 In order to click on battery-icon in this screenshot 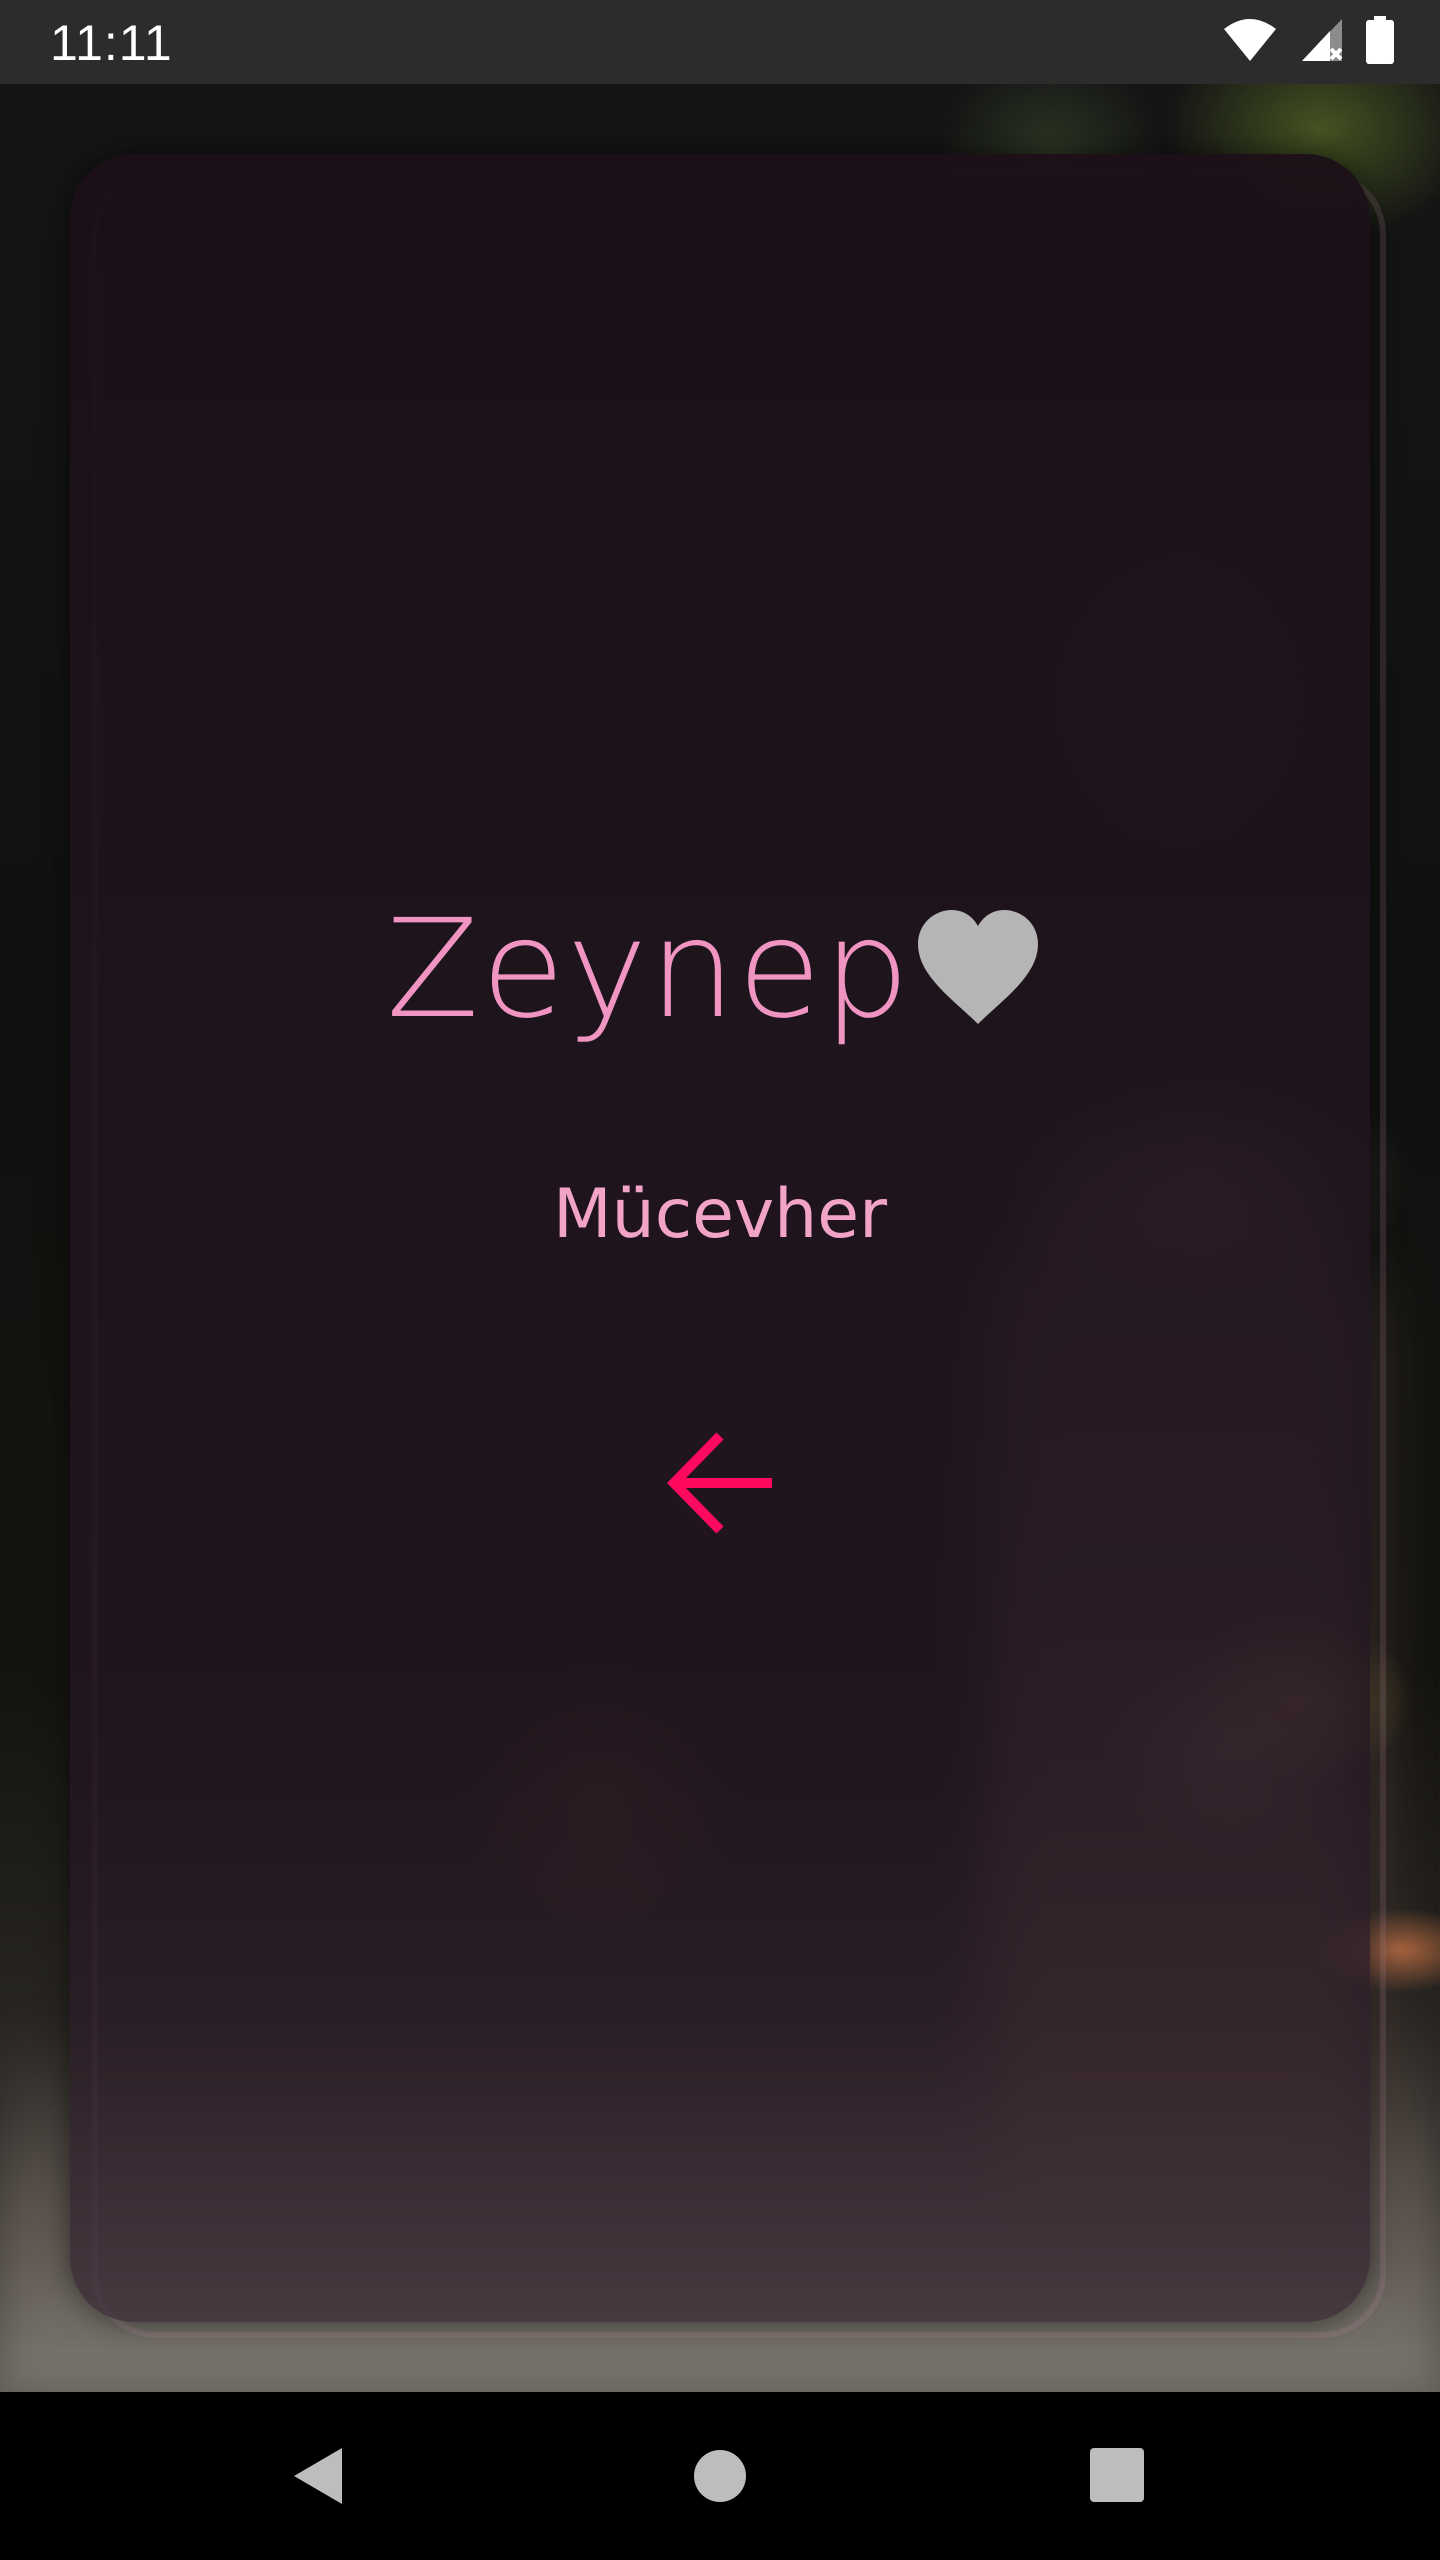, I will do `click(1380, 42)`.